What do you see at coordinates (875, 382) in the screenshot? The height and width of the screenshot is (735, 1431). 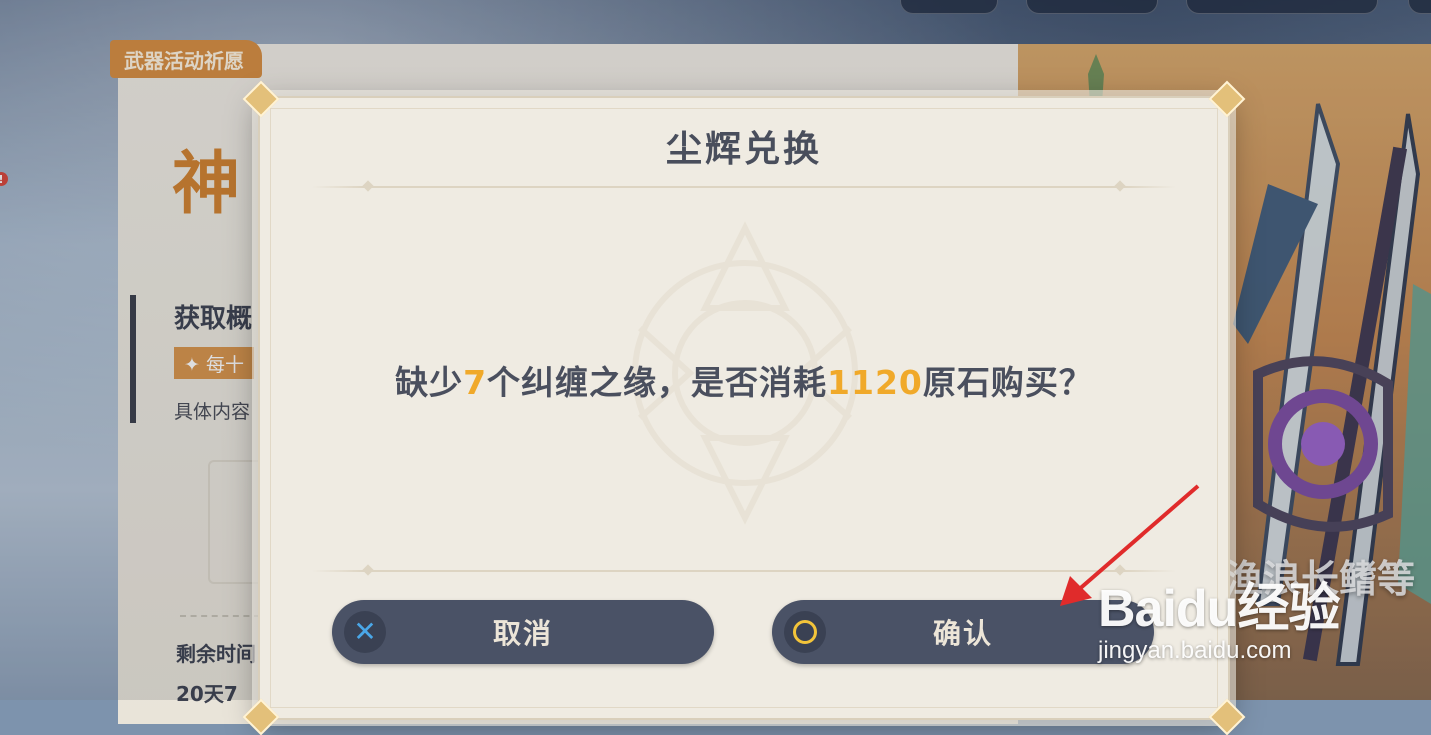 I see `primogem-cost: 1120` at bounding box center [875, 382].